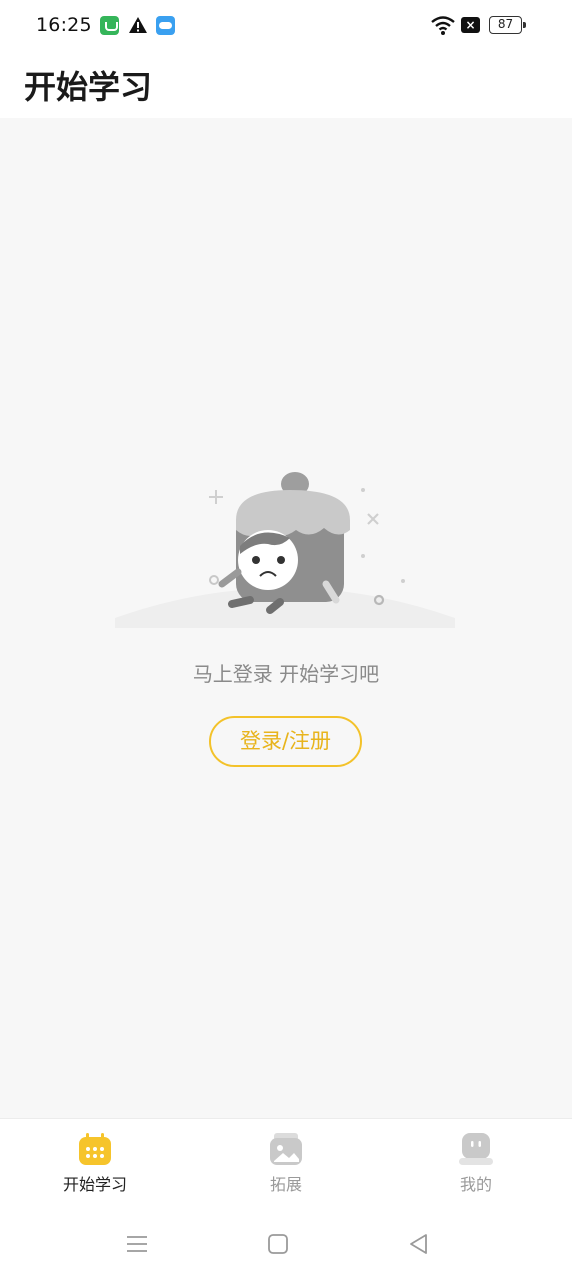 This screenshot has width=572, height=1280. I want to click on status-time: 16:25, so click(64, 25).